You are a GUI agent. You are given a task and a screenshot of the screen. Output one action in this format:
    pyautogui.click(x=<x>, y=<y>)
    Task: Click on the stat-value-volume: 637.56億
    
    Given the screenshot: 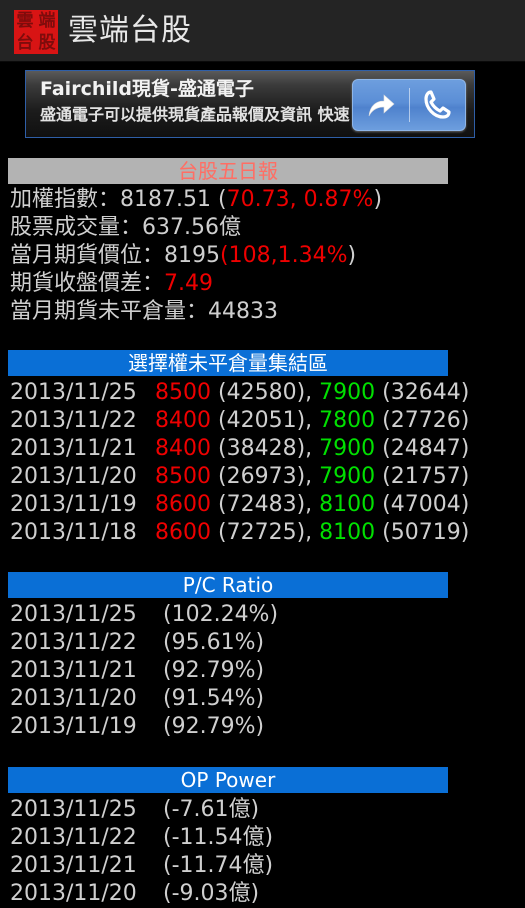 What is the action you would take?
    pyautogui.click(x=191, y=227)
    